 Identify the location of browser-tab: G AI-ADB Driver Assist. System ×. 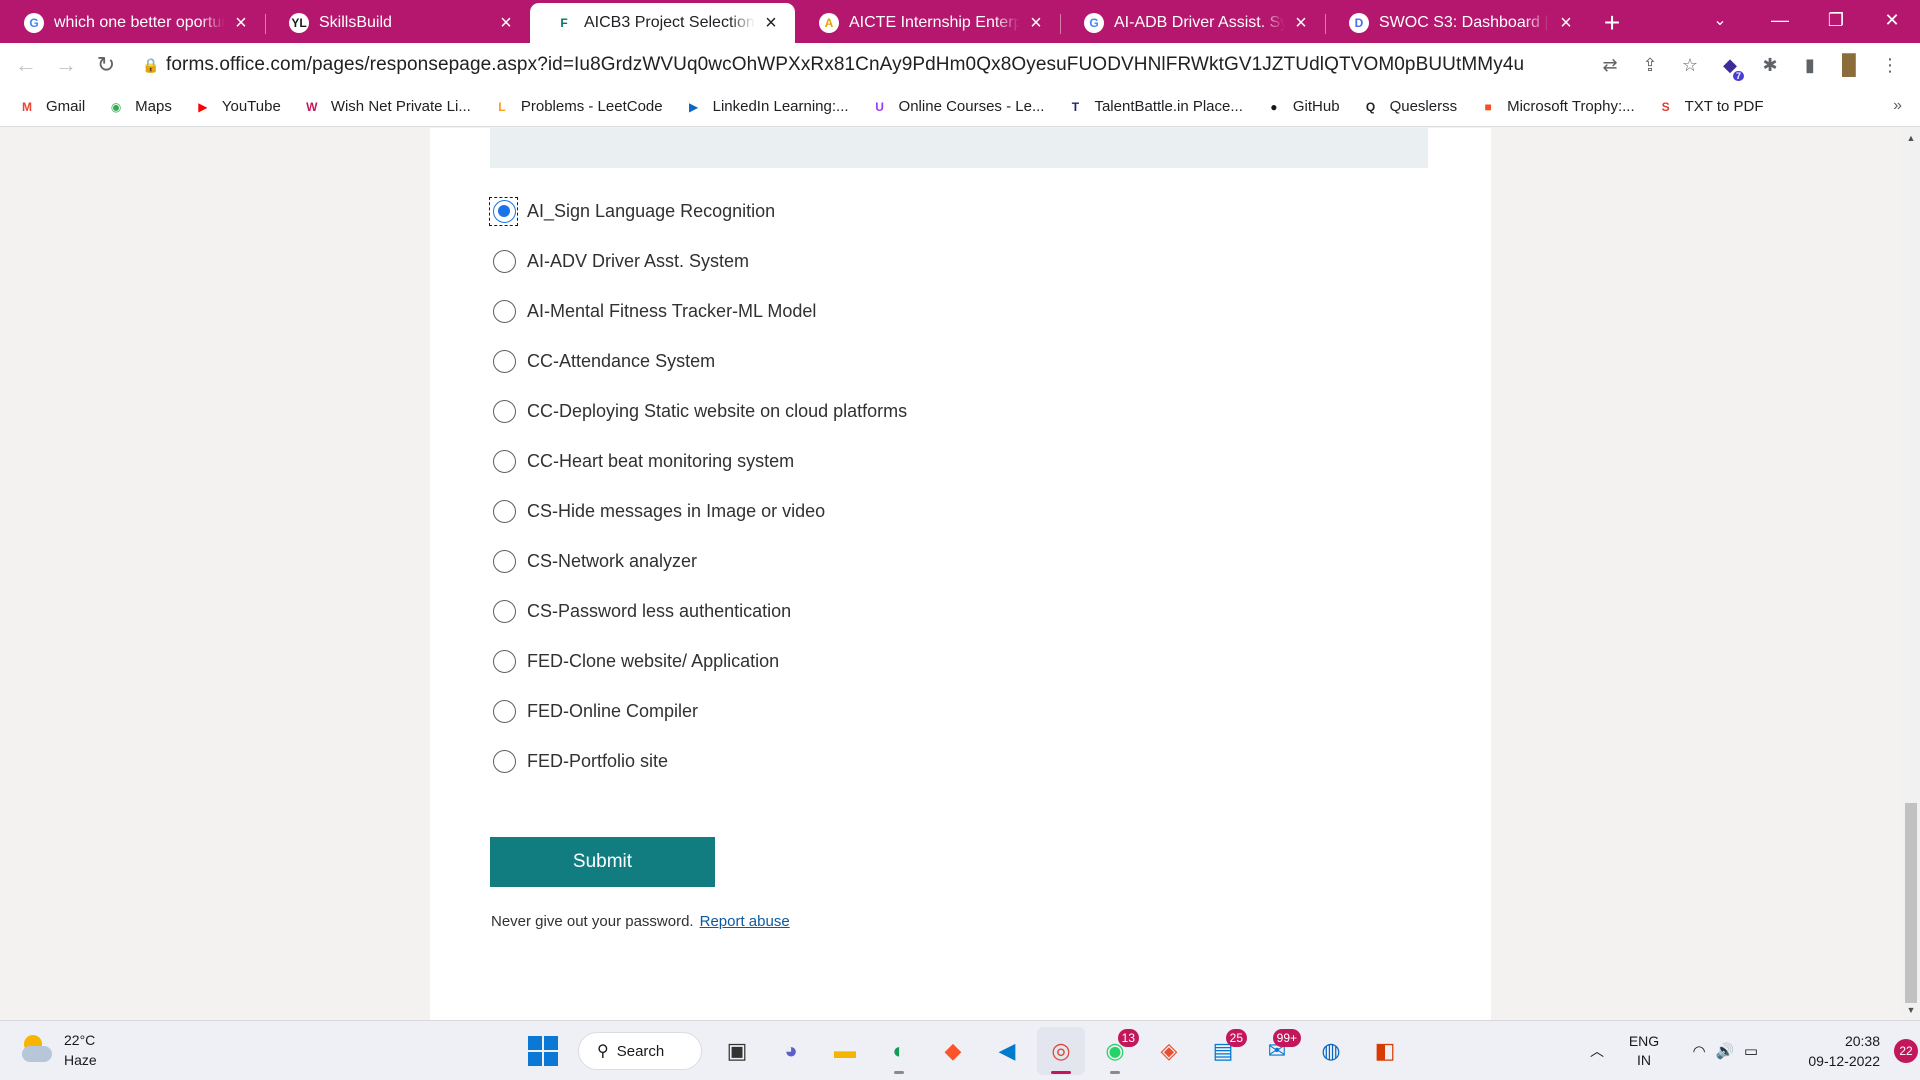
(1192, 23).